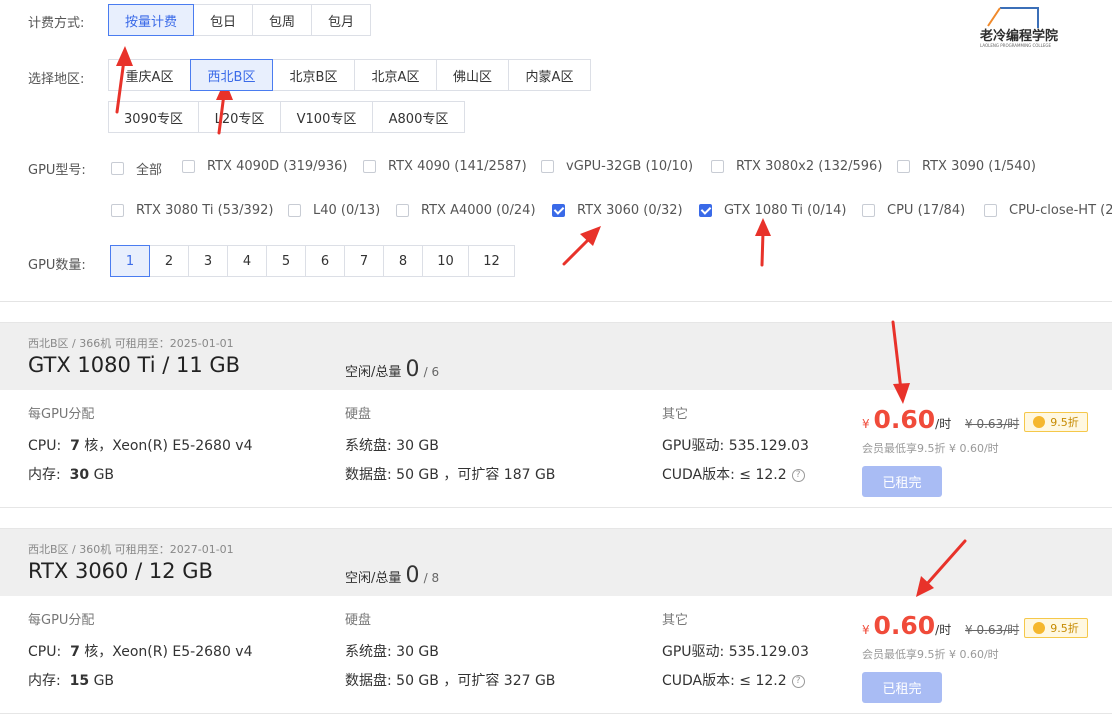 This screenshot has height=725, width=1112. What do you see at coordinates (472, 75) in the screenshot?
I see `region-option-foshan: 佛山区` at bounding box center [472, 75].